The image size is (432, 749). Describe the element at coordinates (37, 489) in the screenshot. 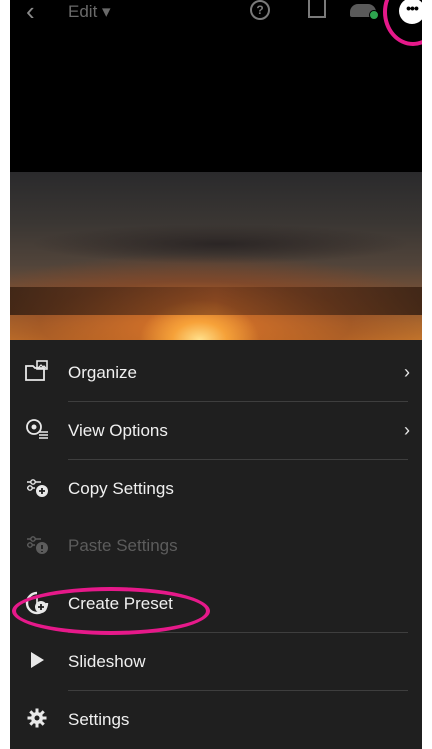

I see `copy-settings-icon` at that location.